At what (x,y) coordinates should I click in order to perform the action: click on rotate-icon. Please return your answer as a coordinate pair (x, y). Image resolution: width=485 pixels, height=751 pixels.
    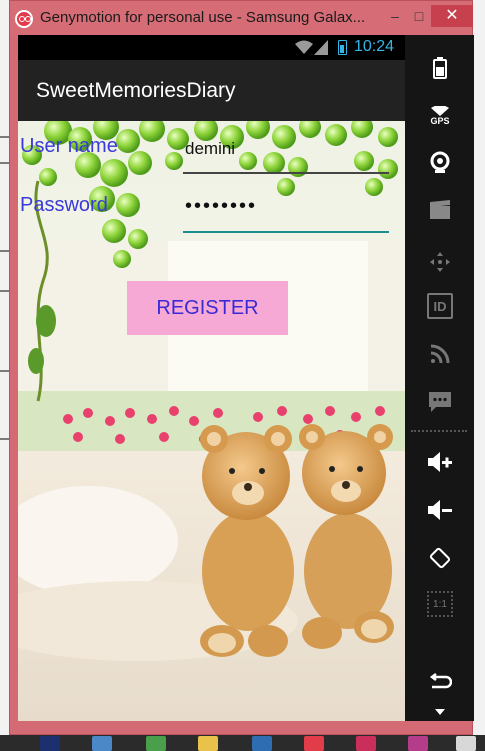
    Looking at the image, I should click on (440, 558).